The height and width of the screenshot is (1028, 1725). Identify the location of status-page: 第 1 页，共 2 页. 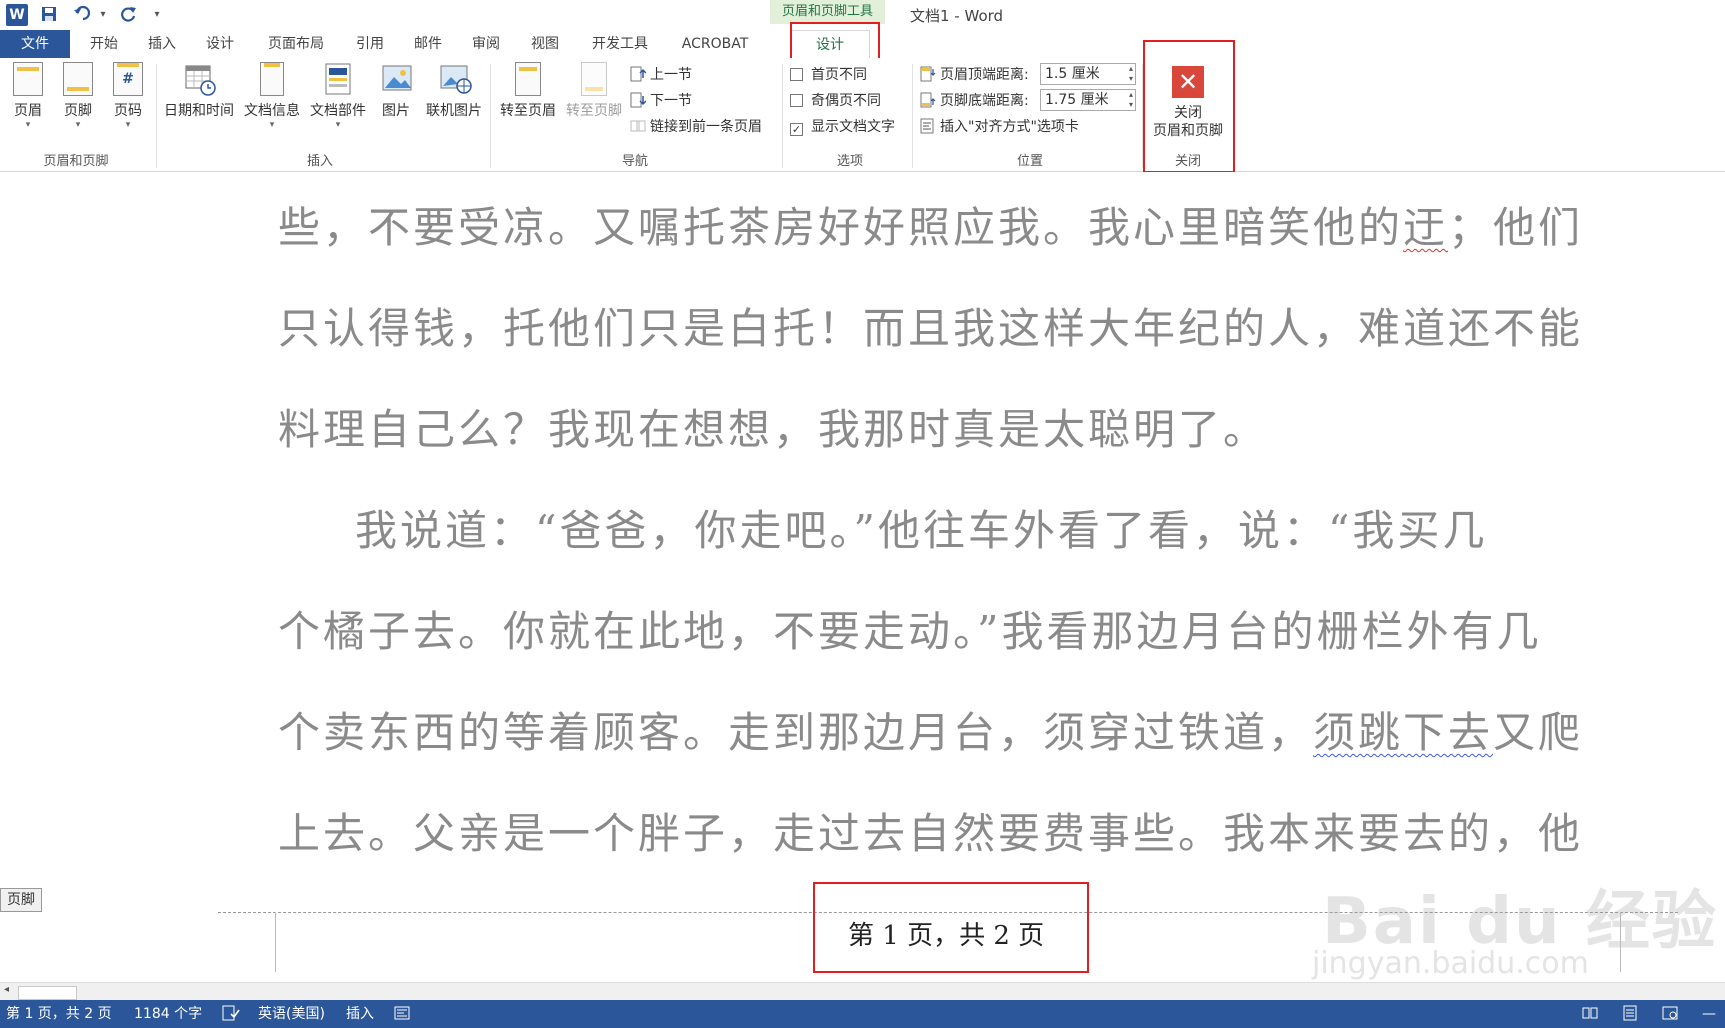
(59, 1014).